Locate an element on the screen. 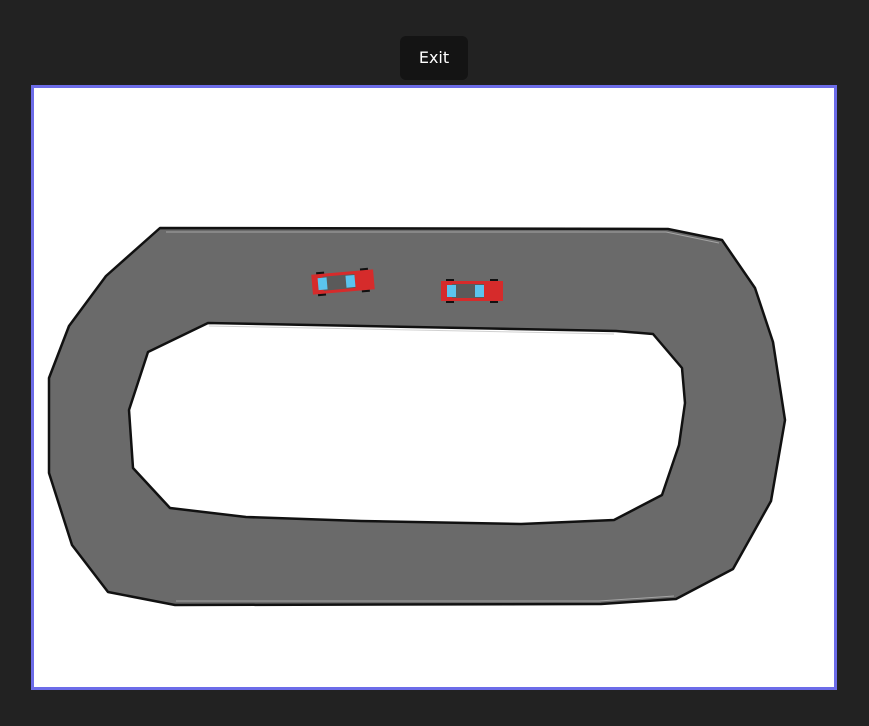 The height and width of the screenshot is (726, 869). opponent-car is located at coordinates (472, 291).